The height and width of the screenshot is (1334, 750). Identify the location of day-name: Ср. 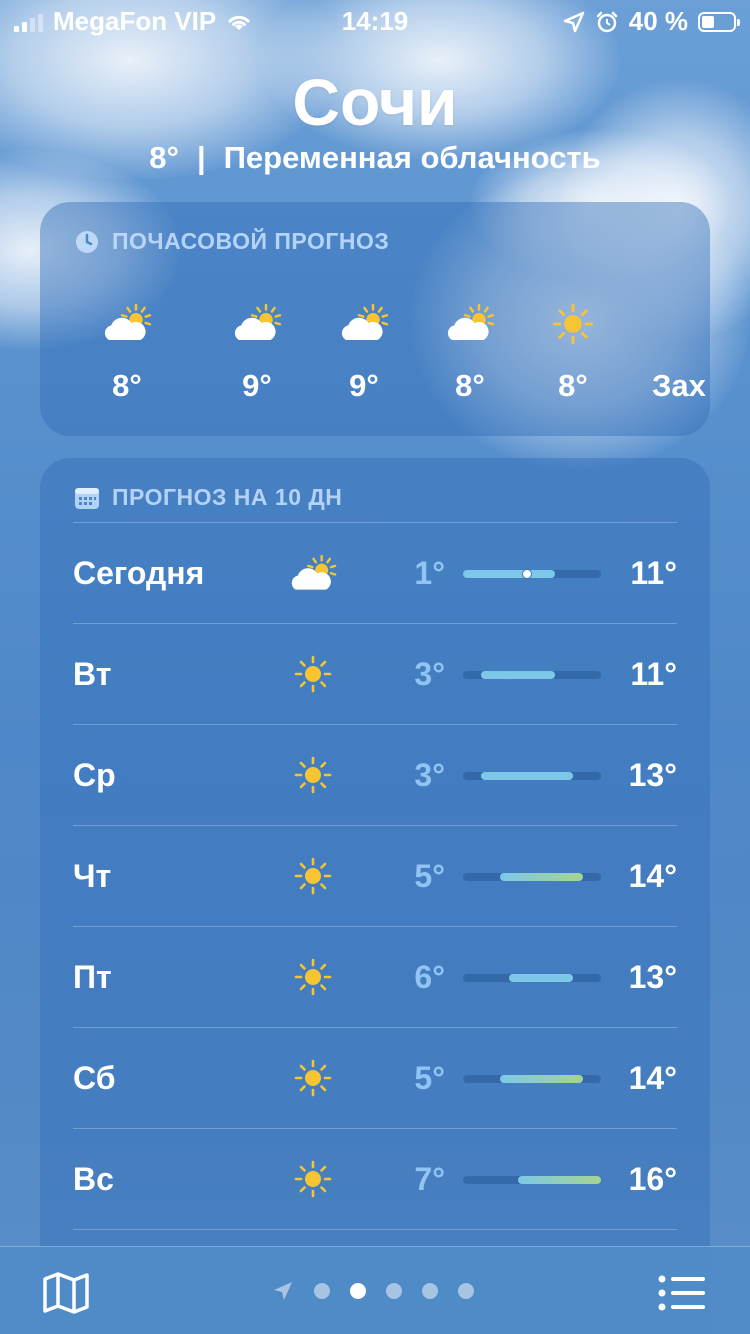
(94, 775).